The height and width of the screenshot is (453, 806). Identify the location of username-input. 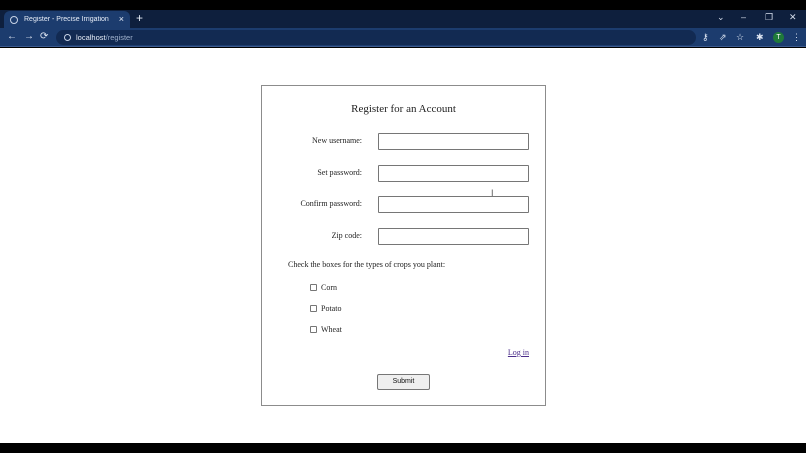
(453, 141).